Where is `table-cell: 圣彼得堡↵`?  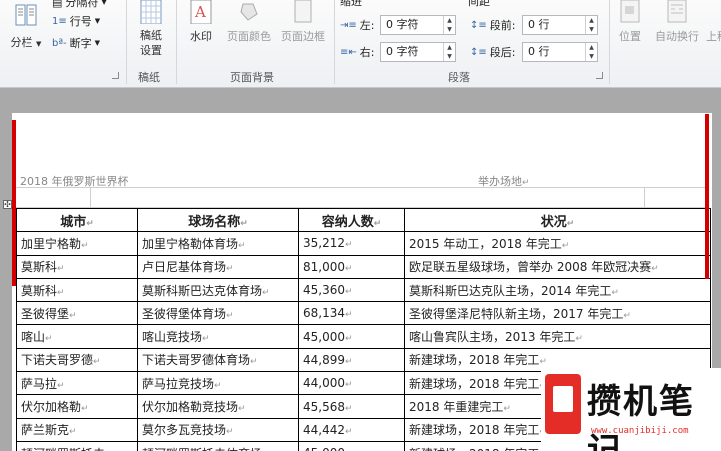 table-cell: 圣彼得堡↵ is located at coordinates (77, 313).